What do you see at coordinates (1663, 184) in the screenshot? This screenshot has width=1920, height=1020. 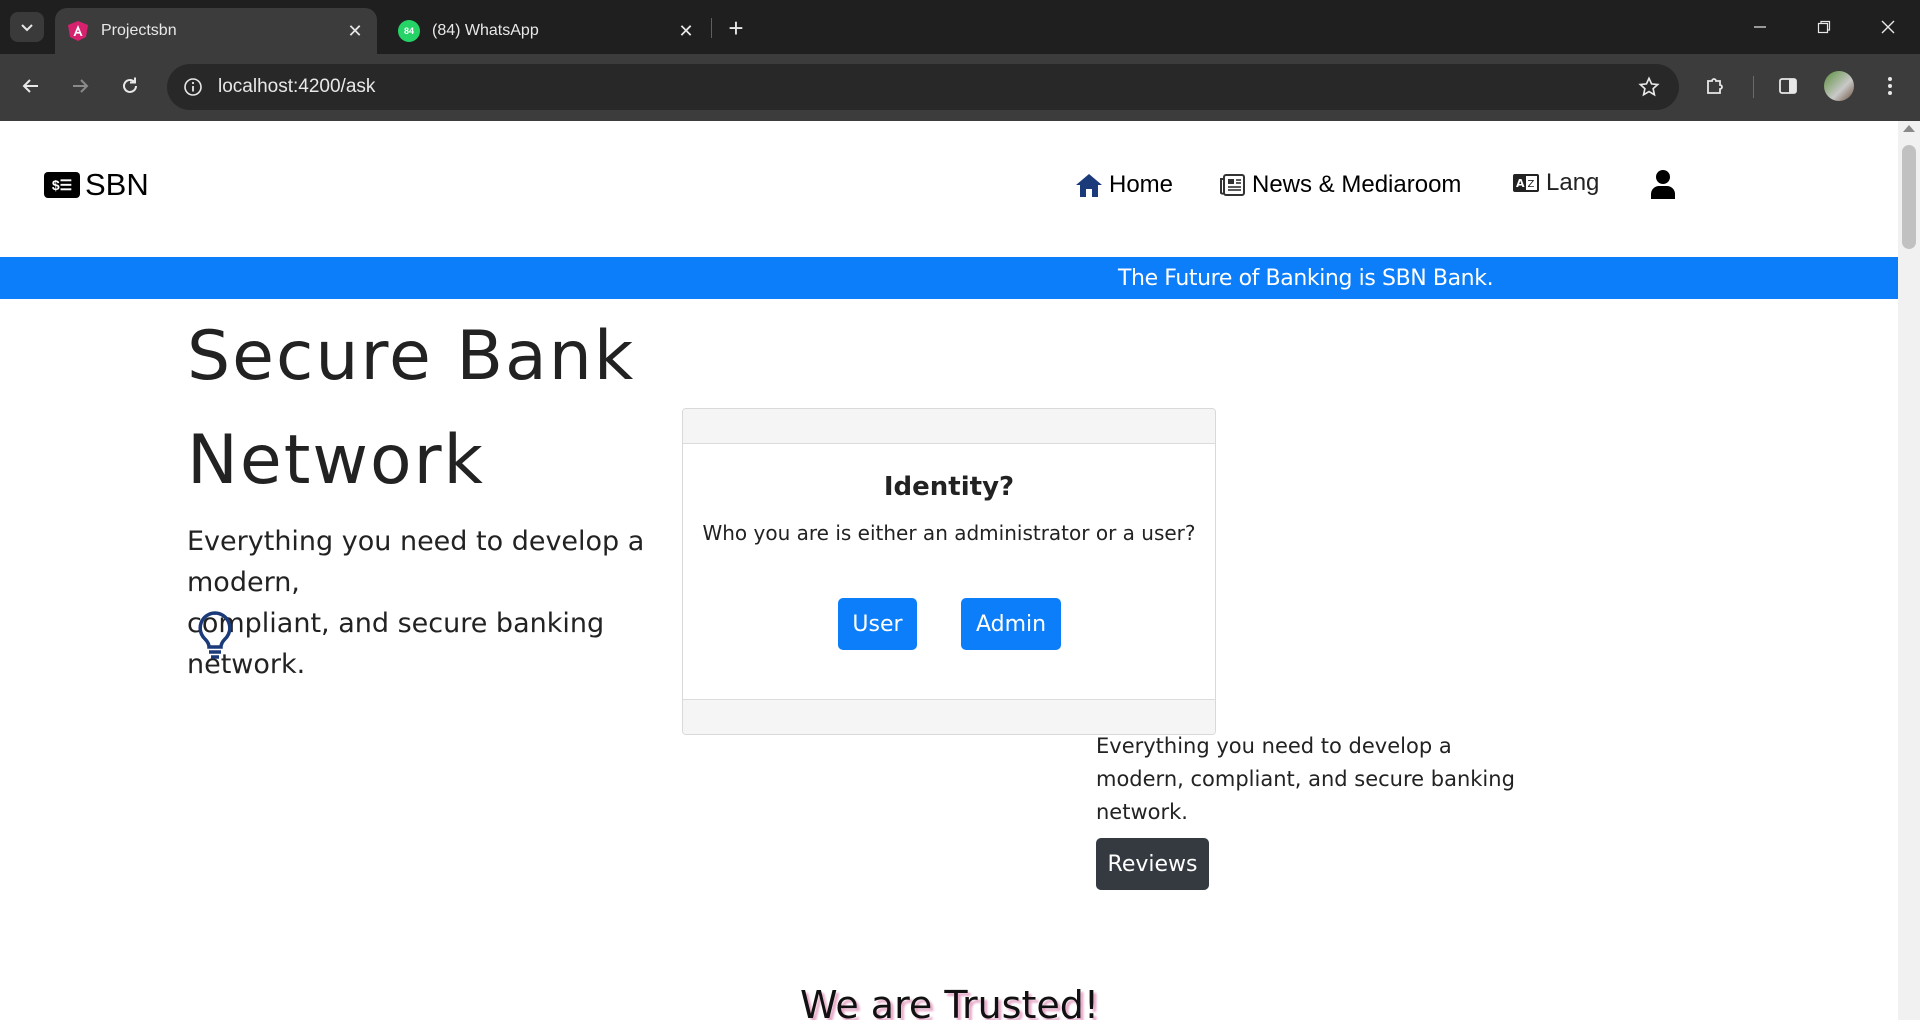 I see `user-icon` at bounding box center [1663, 184].